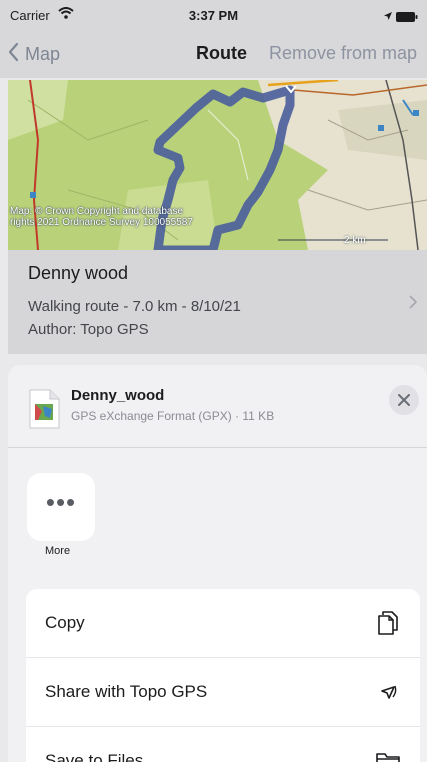 The width and height of the screenshot is (427, 762). I want to click on action-label: Copy, so click(65, 622).